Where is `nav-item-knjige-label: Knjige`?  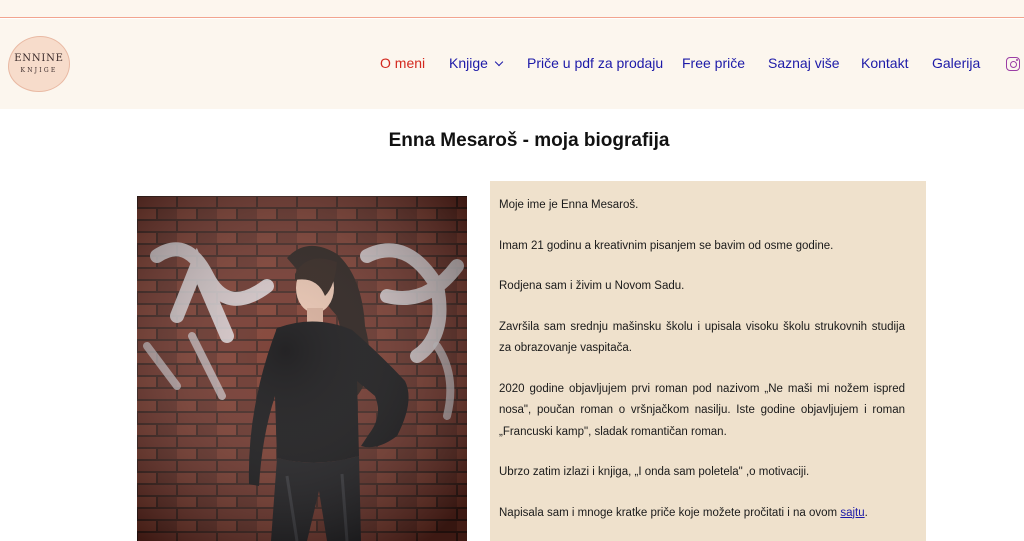 nav-item-knjige-label: Knjige is located at coordinates (468, 63).